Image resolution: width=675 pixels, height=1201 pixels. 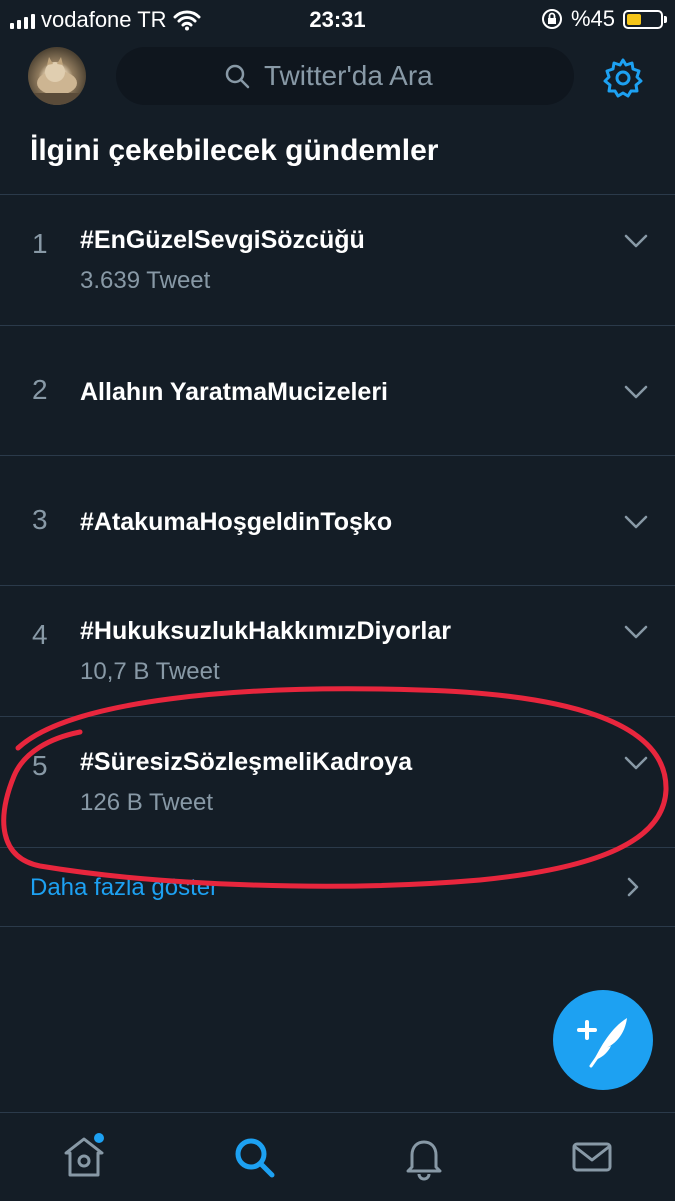 I want to click on battery-icon, so click(x=645, y=19).